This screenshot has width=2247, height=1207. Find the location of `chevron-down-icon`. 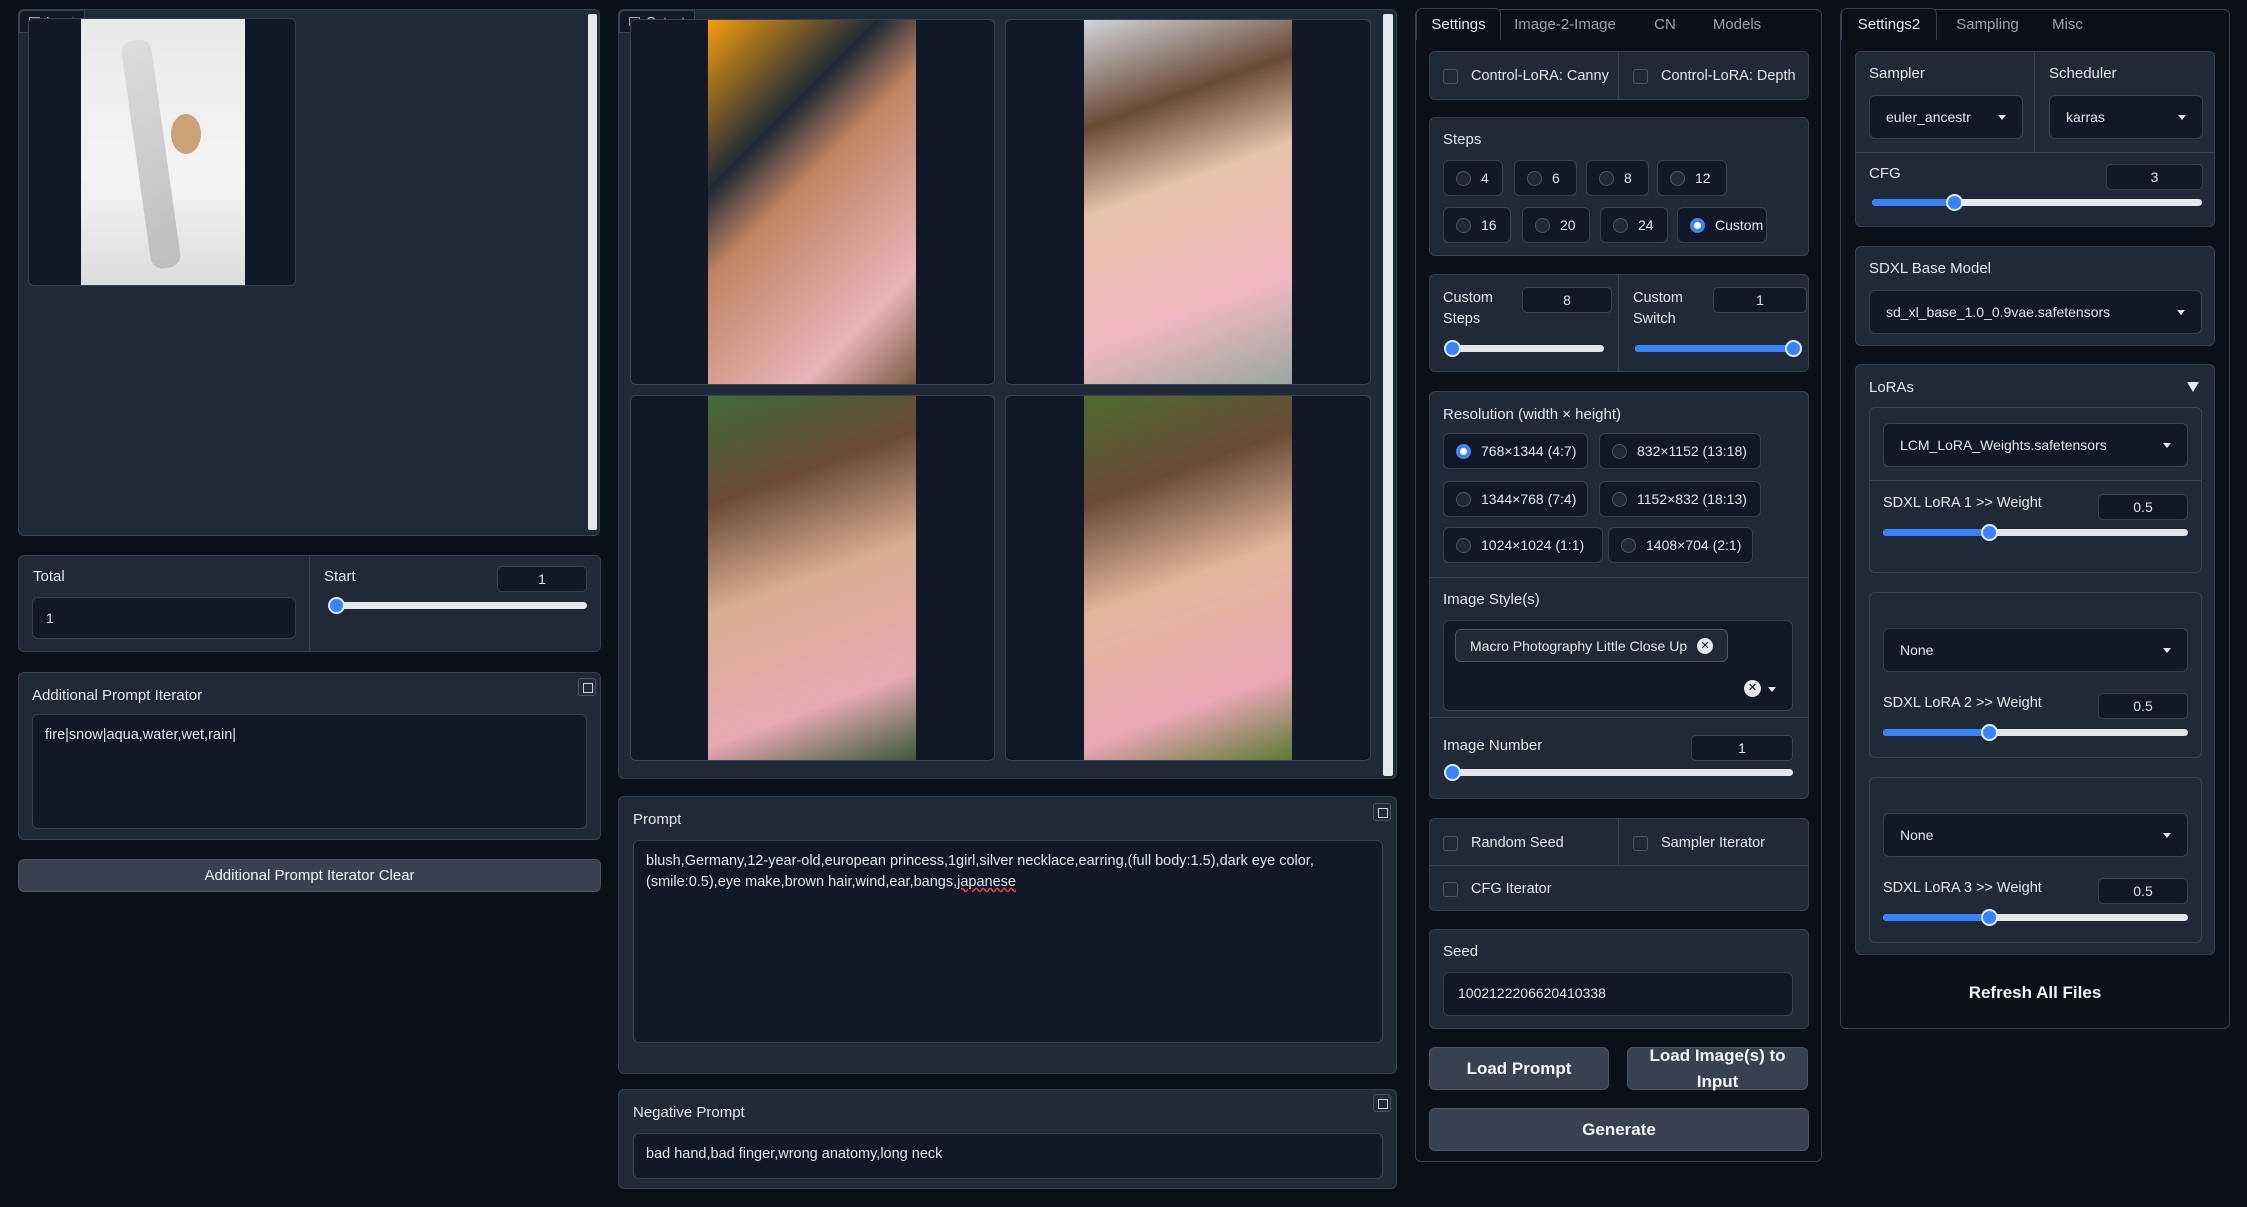

chevron-down-icon is located at coordinates (1772, 689).